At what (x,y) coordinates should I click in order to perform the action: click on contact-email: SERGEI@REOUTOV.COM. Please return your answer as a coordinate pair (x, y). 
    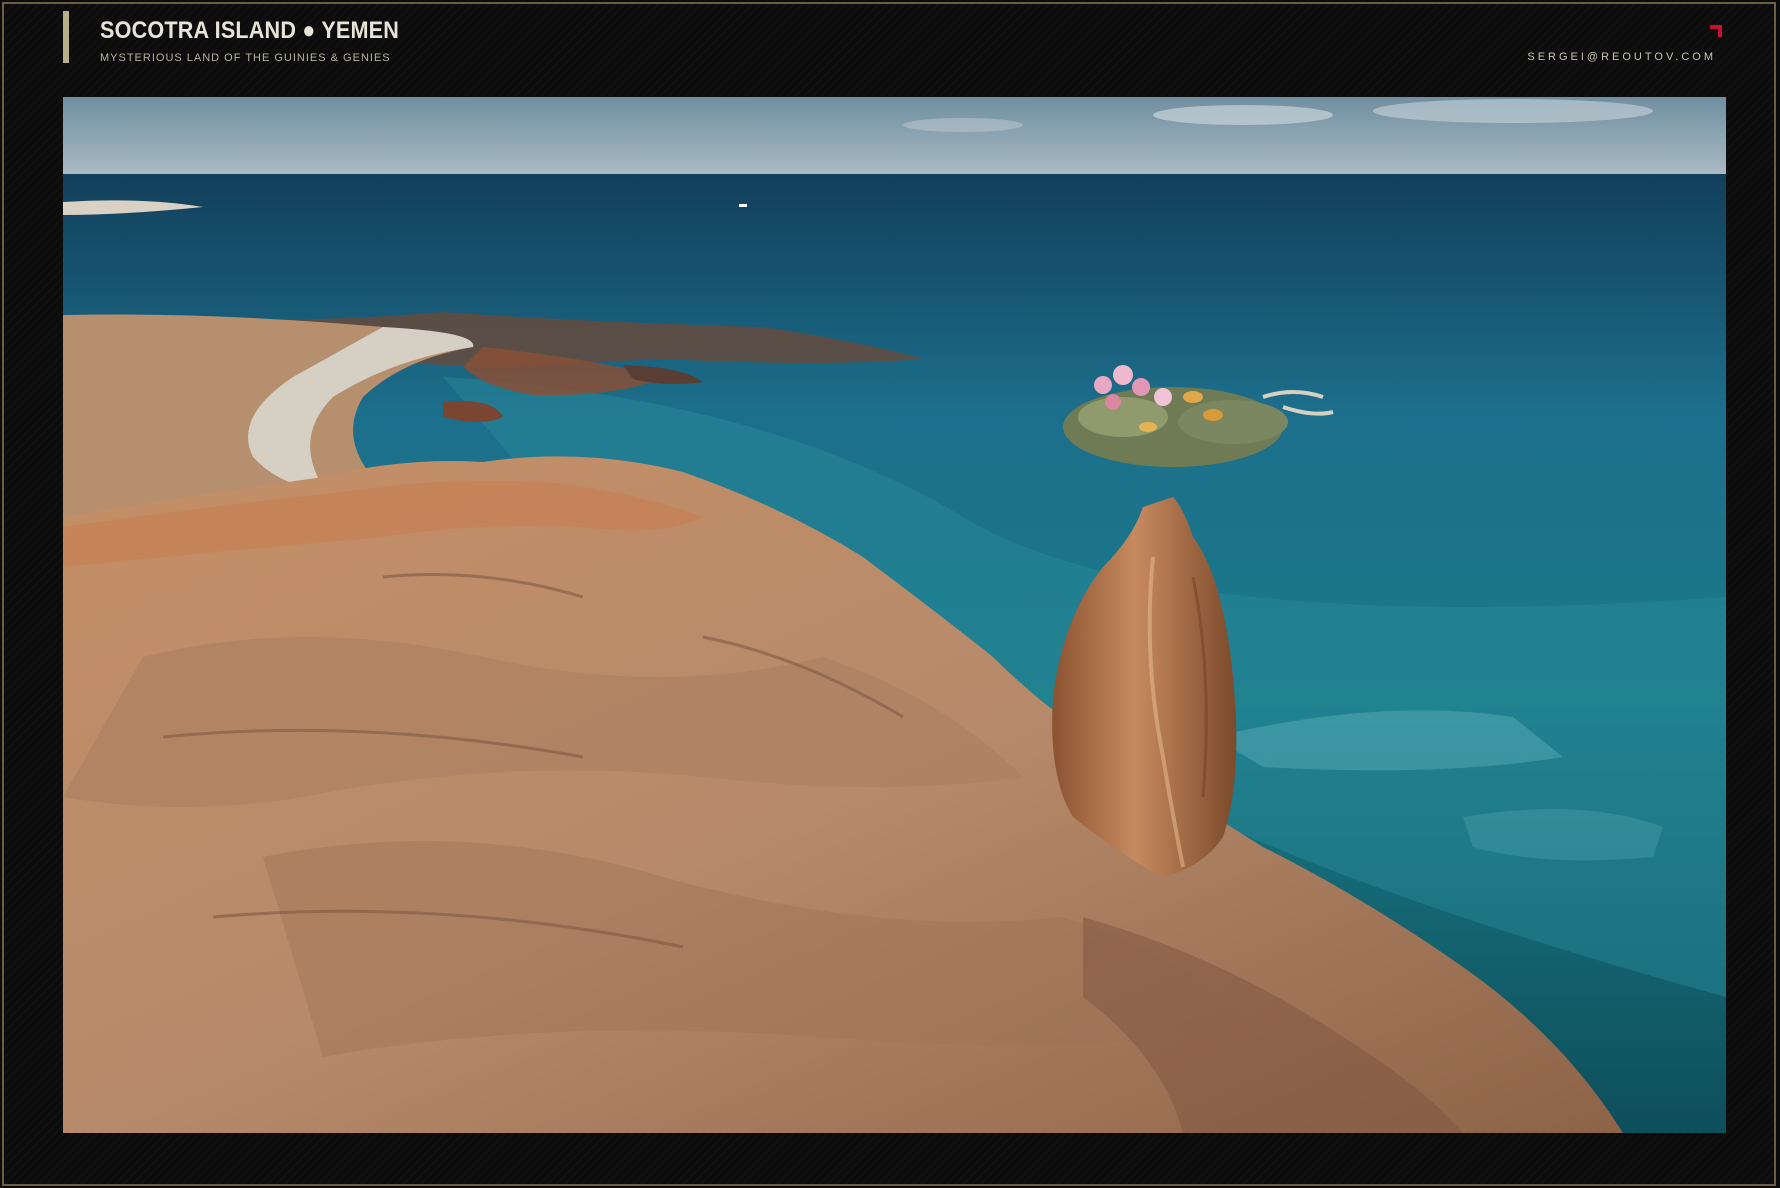
    Looking at the image, I should click on (1621, 57).